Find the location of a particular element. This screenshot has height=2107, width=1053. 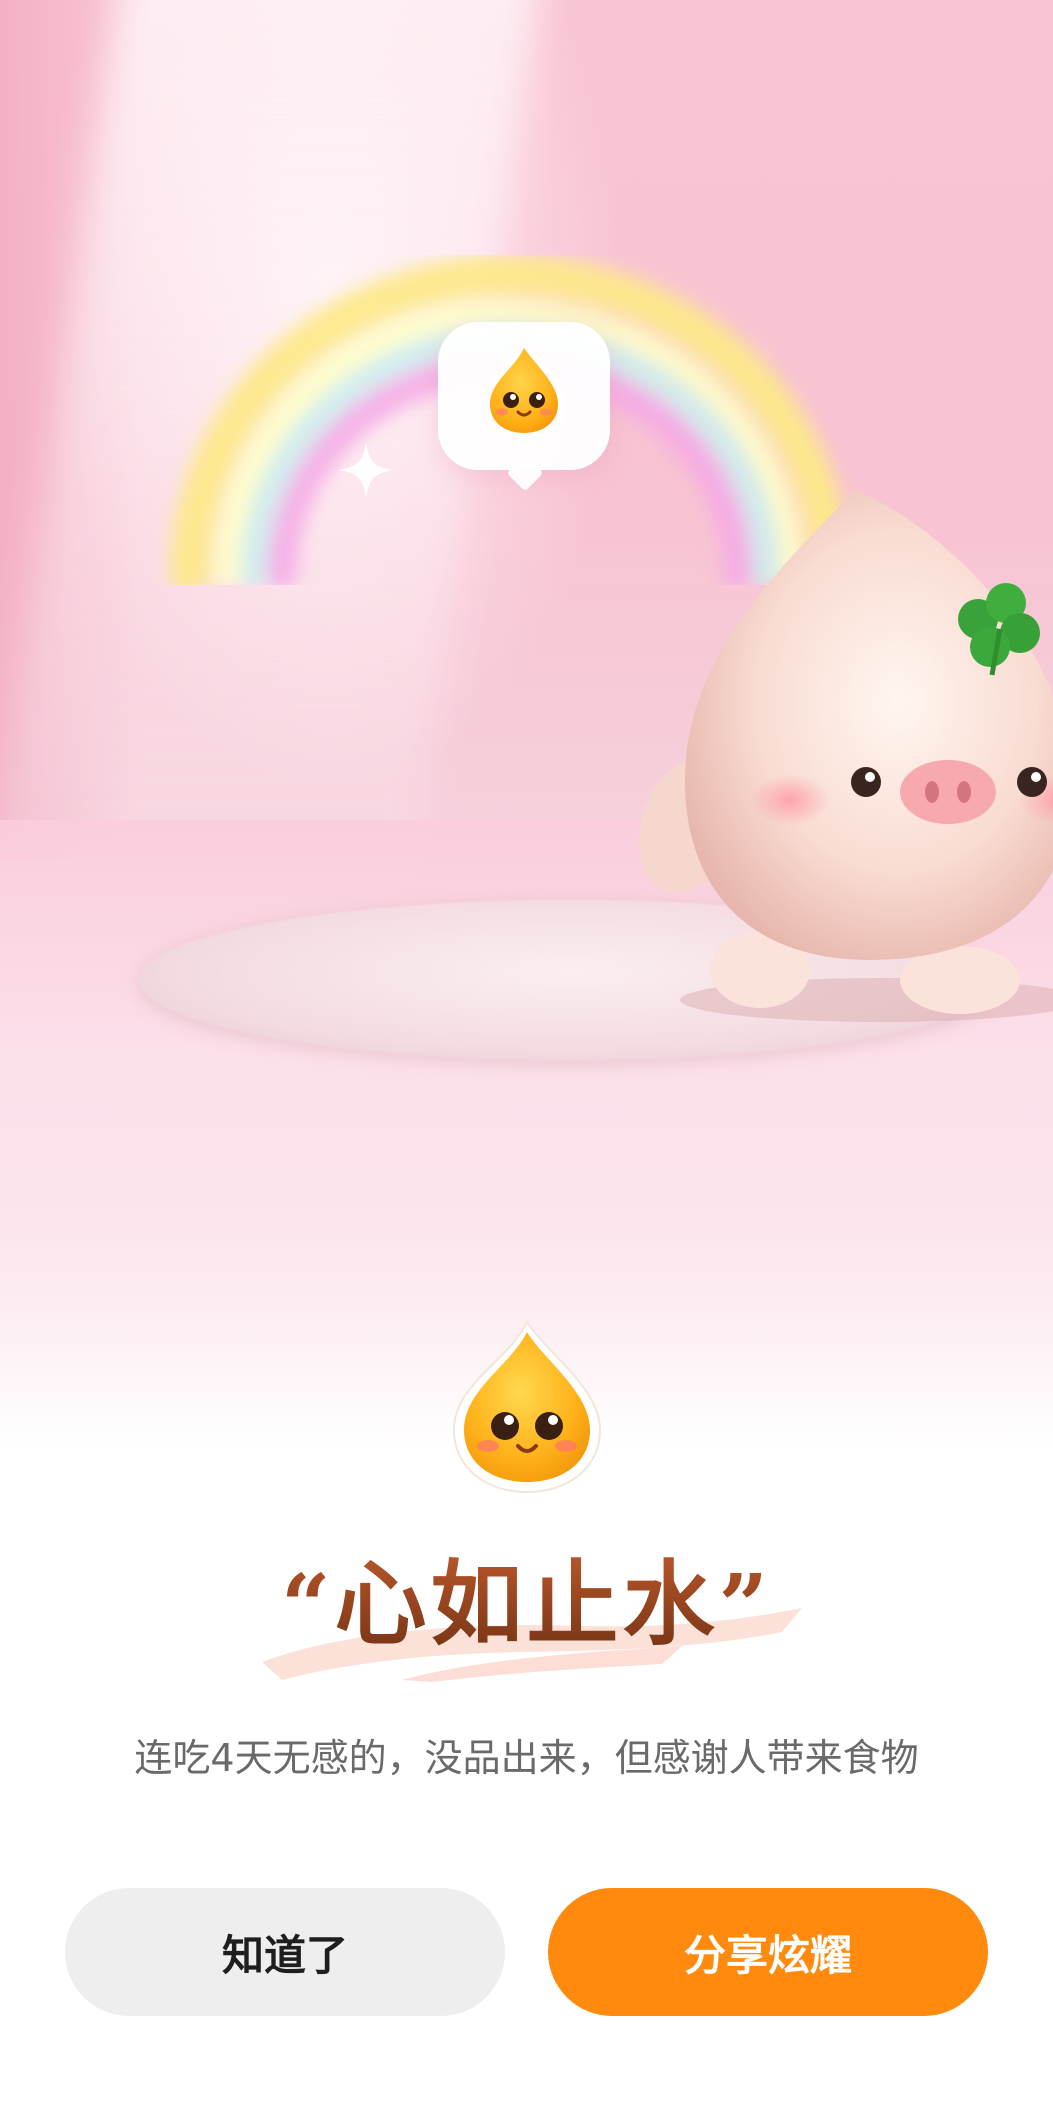

sparkle-icon is located at coordinates (366, 470).